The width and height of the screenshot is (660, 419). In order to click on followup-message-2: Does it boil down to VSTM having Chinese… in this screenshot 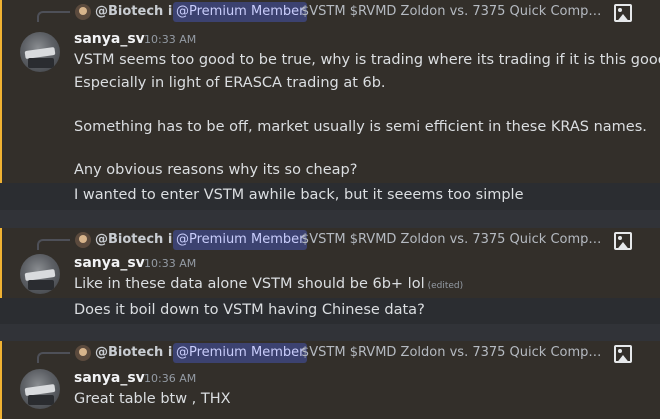, I will do `click(330, 311)`.